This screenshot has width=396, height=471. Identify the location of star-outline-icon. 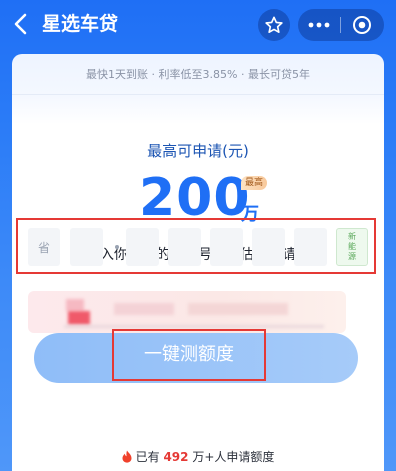
(274, 25).